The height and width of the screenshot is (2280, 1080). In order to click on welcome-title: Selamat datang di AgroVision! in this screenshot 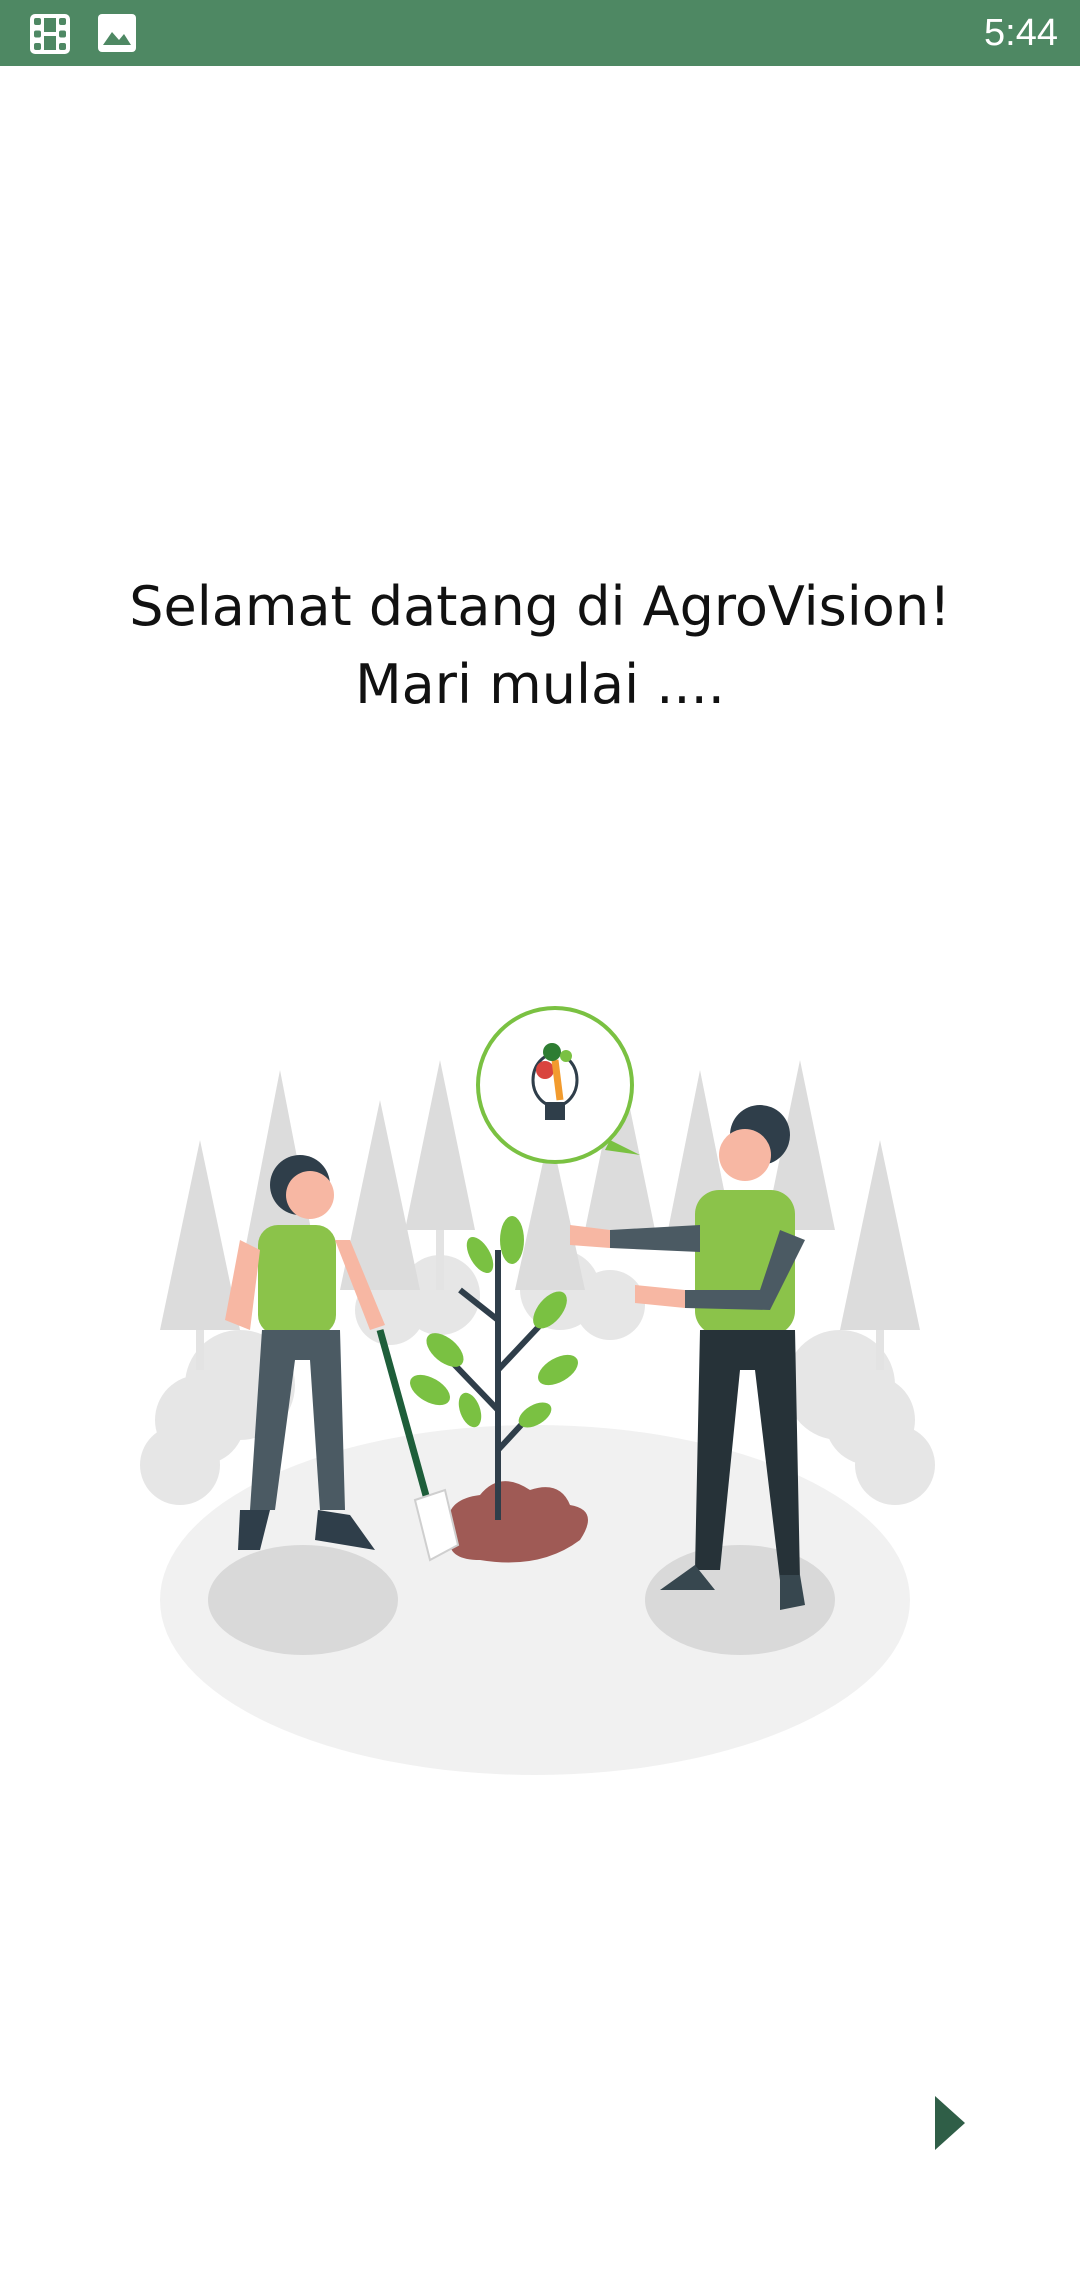, I will do `click(540, 606)`.